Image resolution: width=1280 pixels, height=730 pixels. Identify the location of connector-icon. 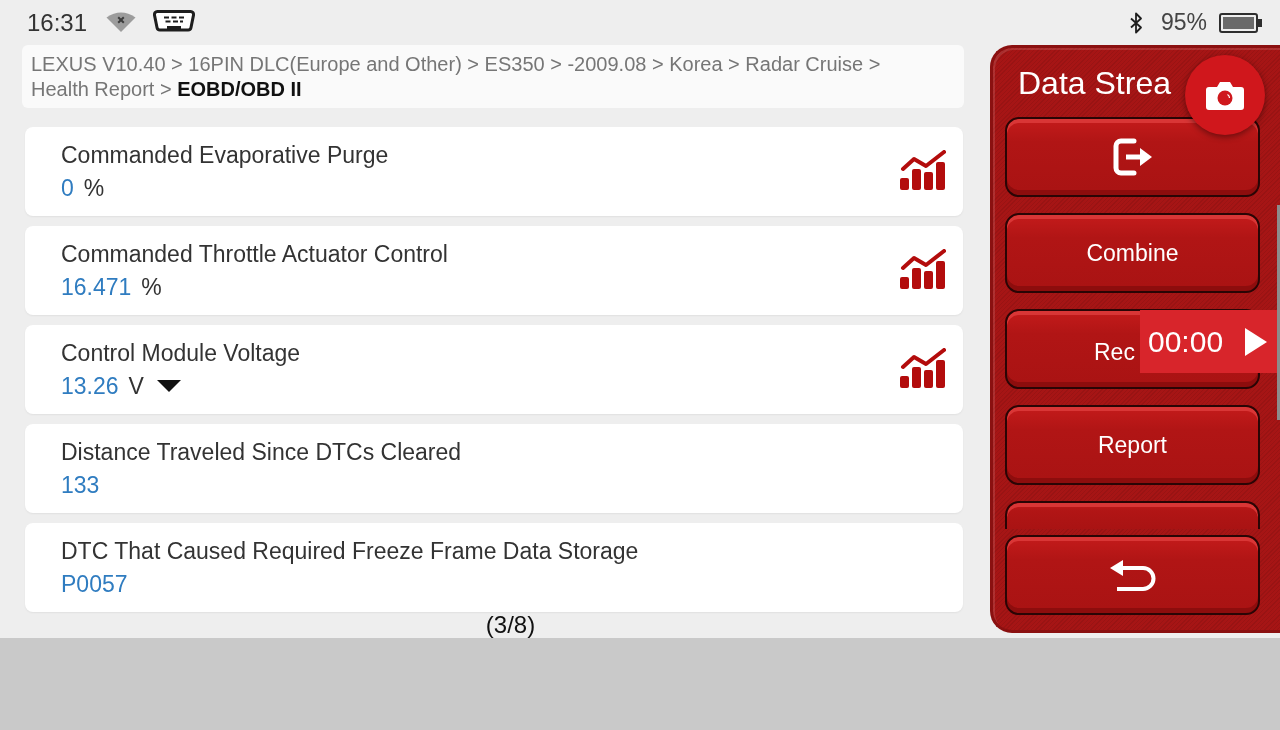
(174, 21).